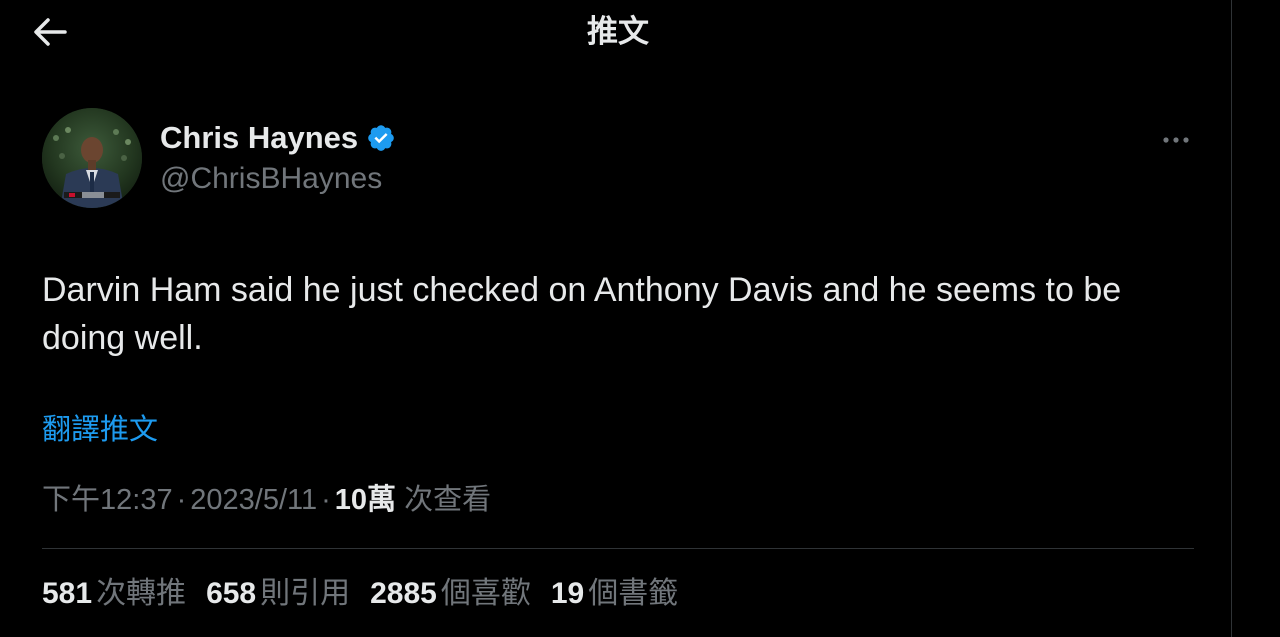 The width and height of the screenshot is (1280, 637). Describe the element at coordinates (253, 500) in the screenshot. I see `tweet-date: 2023/5/11` at that location.